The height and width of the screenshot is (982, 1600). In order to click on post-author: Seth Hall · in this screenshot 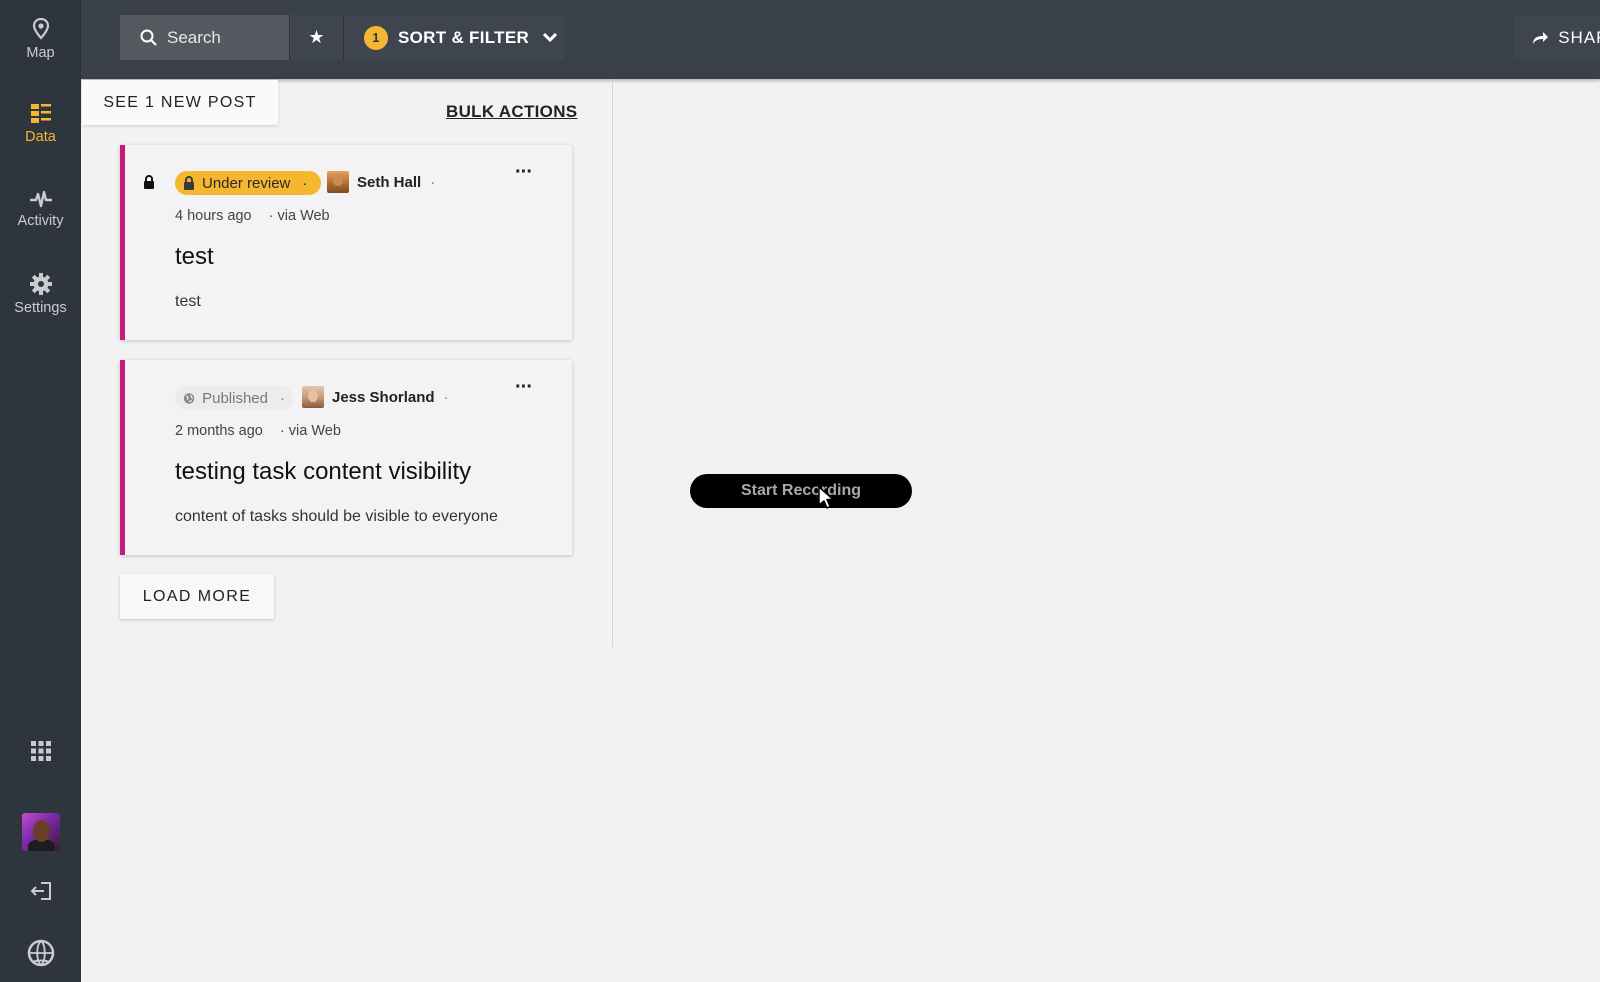, I will do `click(381, 182)`.